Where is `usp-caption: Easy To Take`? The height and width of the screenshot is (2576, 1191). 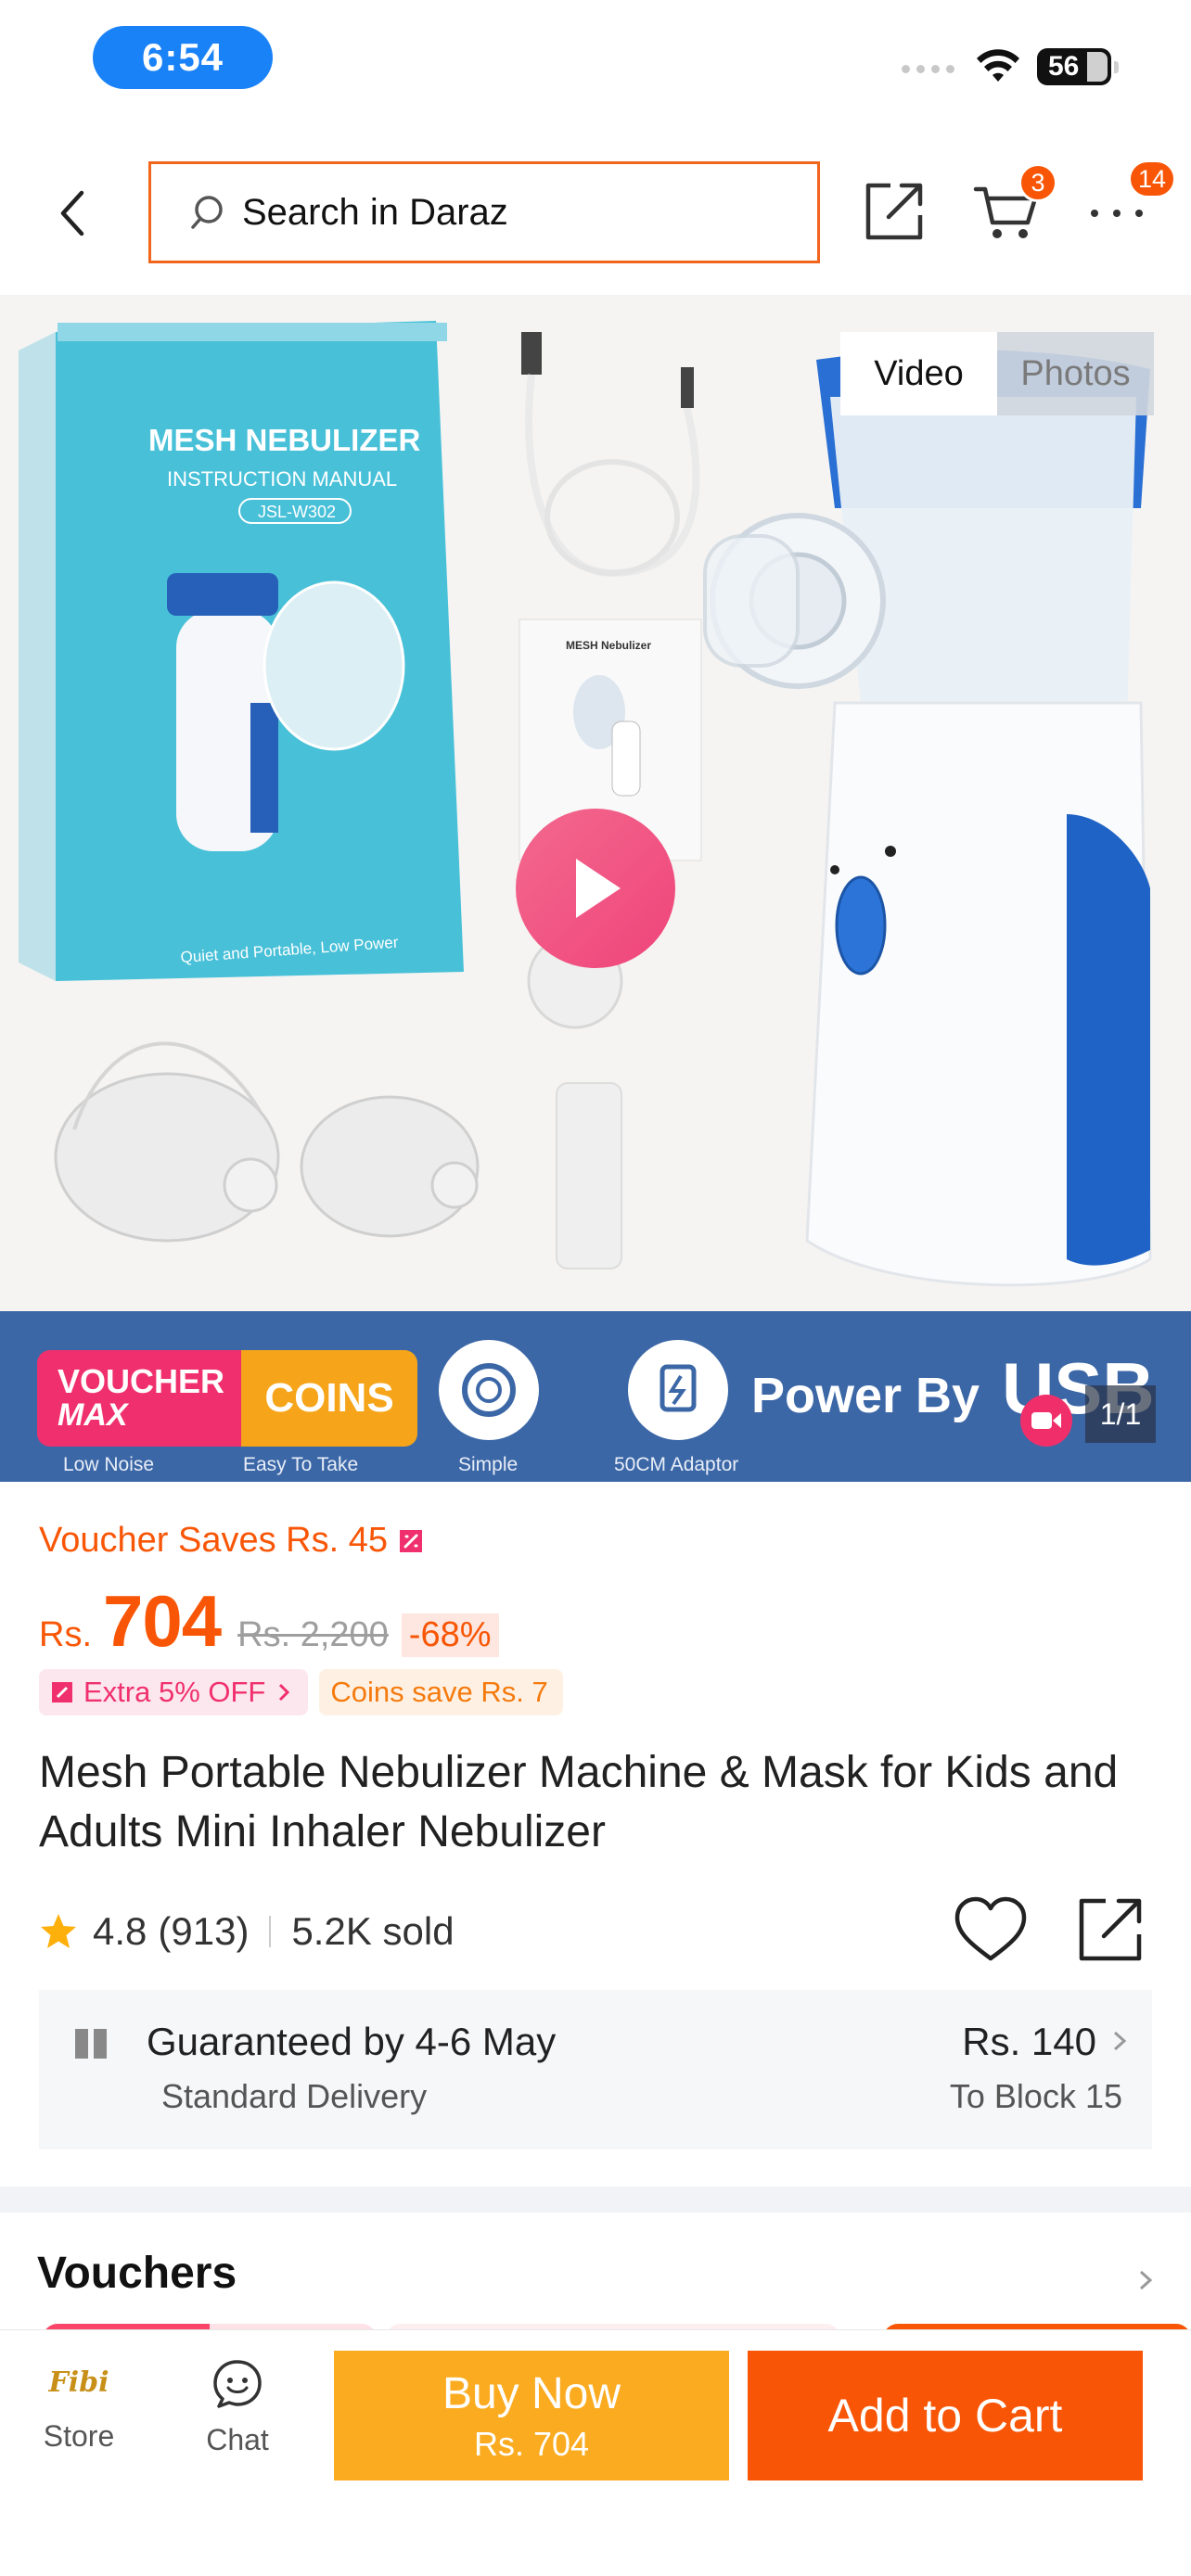
usp-caption: Easy To Take is located at coordinates (301, 1464).